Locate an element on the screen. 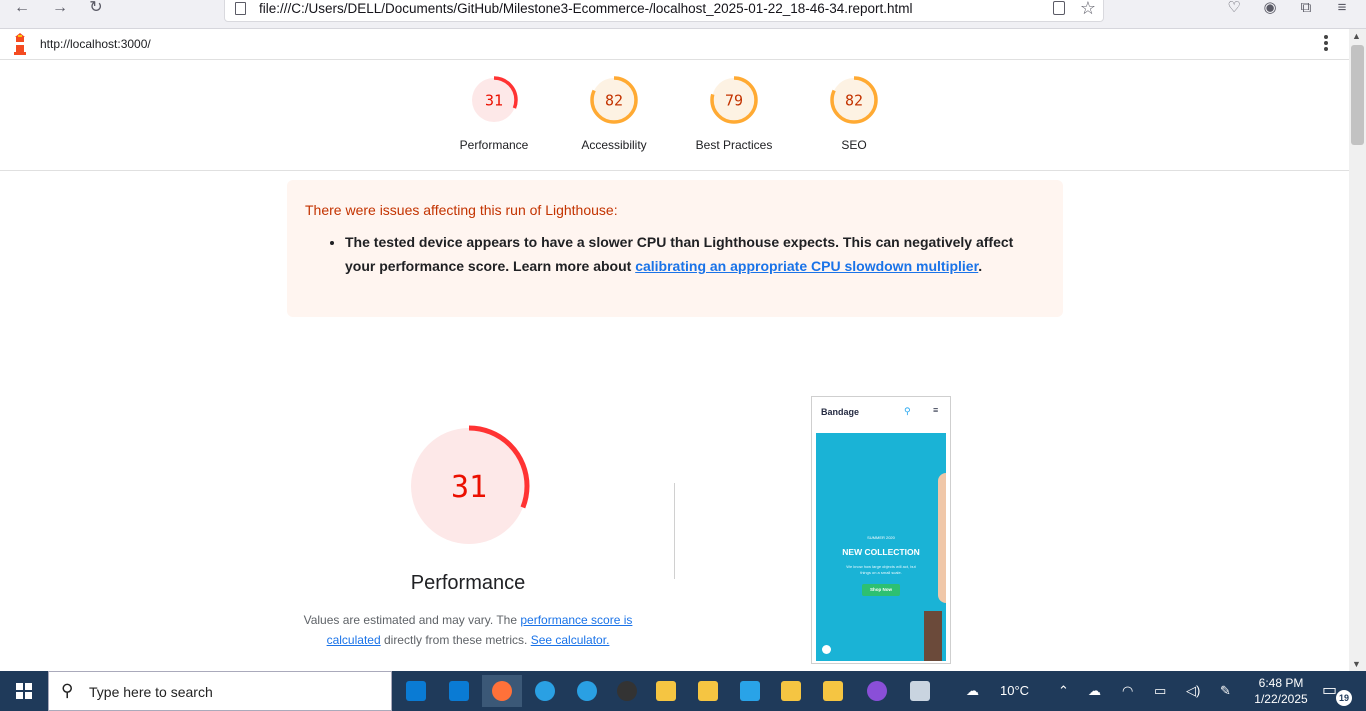 The image size is (1366, 711). edge-icon is located at coordinates (545, 691).